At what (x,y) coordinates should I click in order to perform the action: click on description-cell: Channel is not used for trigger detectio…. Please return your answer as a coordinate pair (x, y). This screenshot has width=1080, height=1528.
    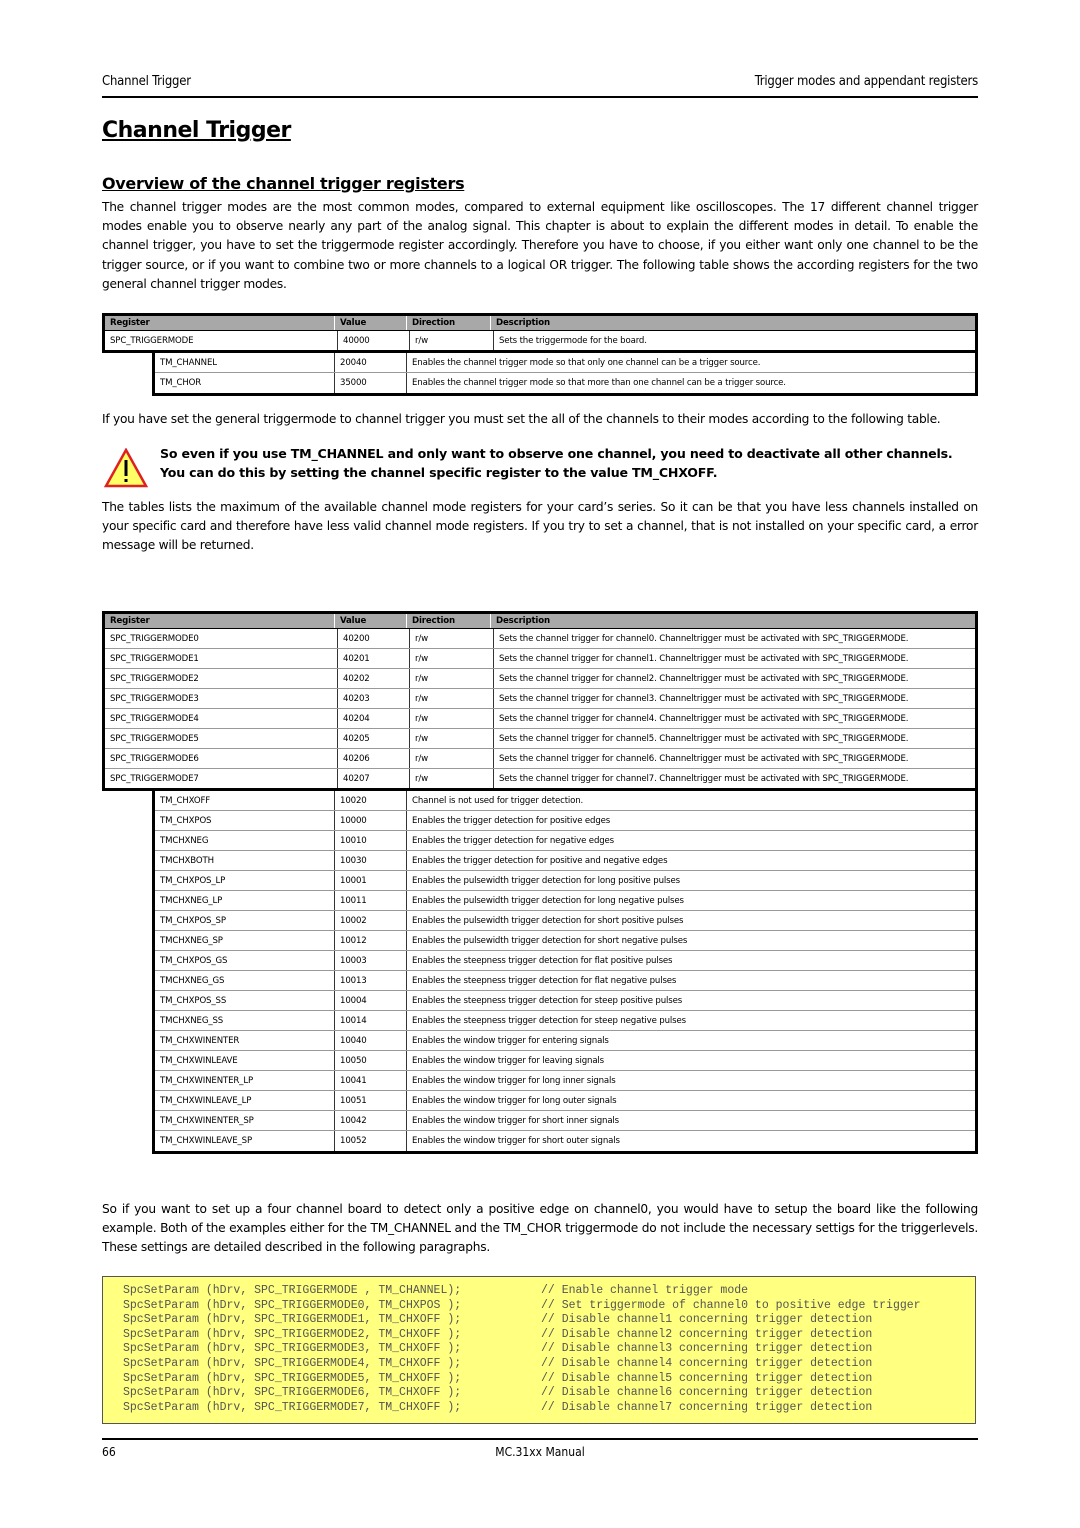
    Looking at the image, I should click on (498, 800).